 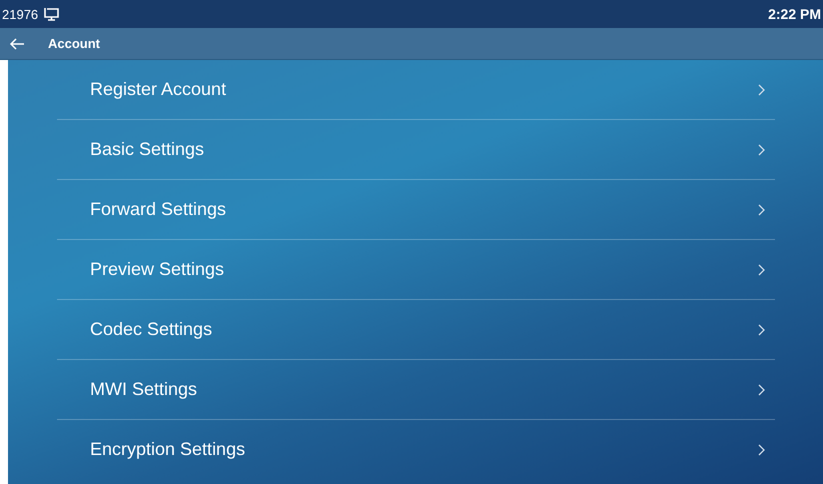 What do you see at coordinates (416, 390) in the screenshot?
I see `menu-item: MWI Settings` at bounding box center [416, 390].